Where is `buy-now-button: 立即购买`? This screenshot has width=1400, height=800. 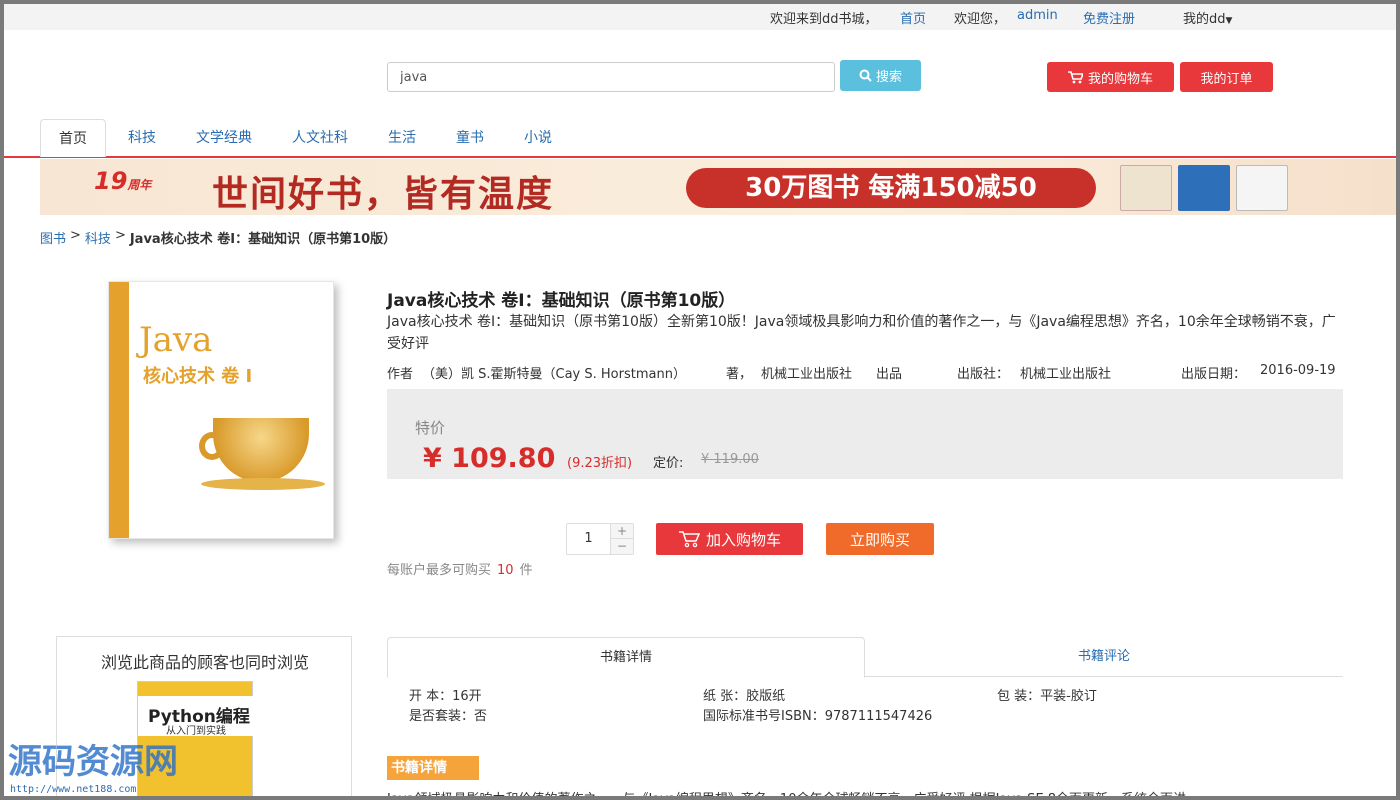 buy-now-button: 立即购买 is located at coordinates (880, 539).